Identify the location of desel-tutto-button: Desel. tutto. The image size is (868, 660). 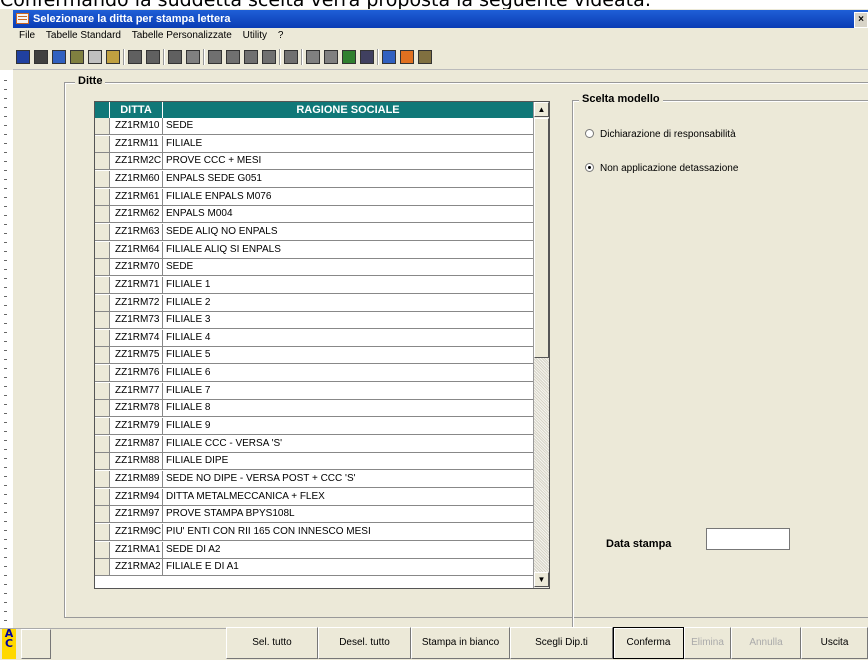
(364, 643).